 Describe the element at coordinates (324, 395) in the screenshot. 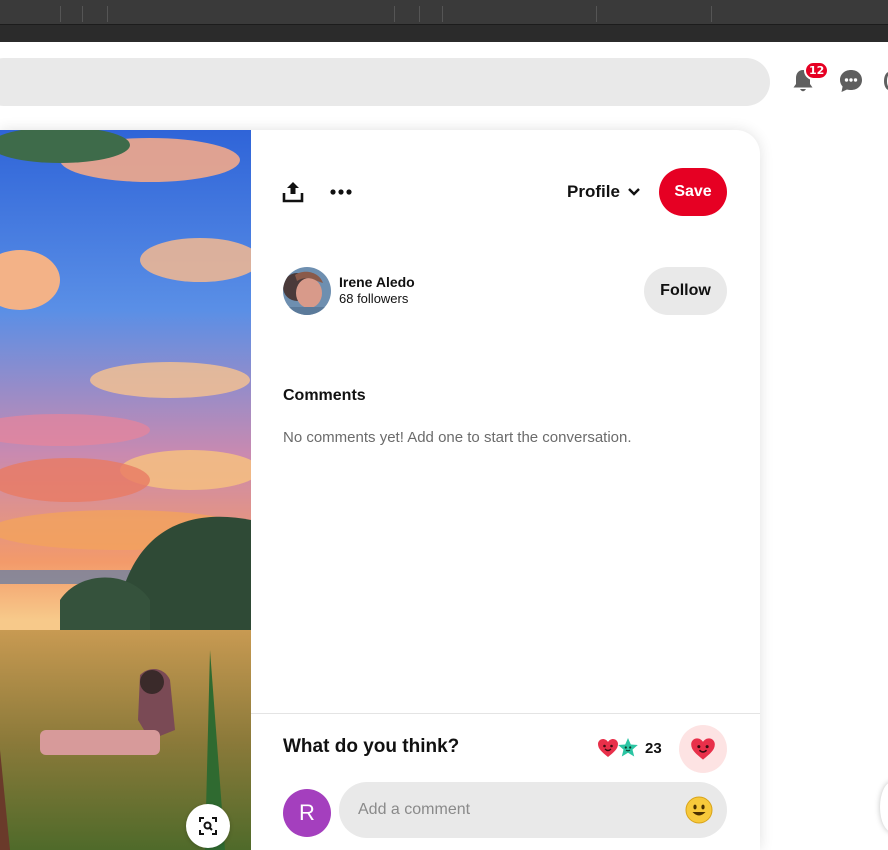

I see `comments-heading: Comments` at that location.